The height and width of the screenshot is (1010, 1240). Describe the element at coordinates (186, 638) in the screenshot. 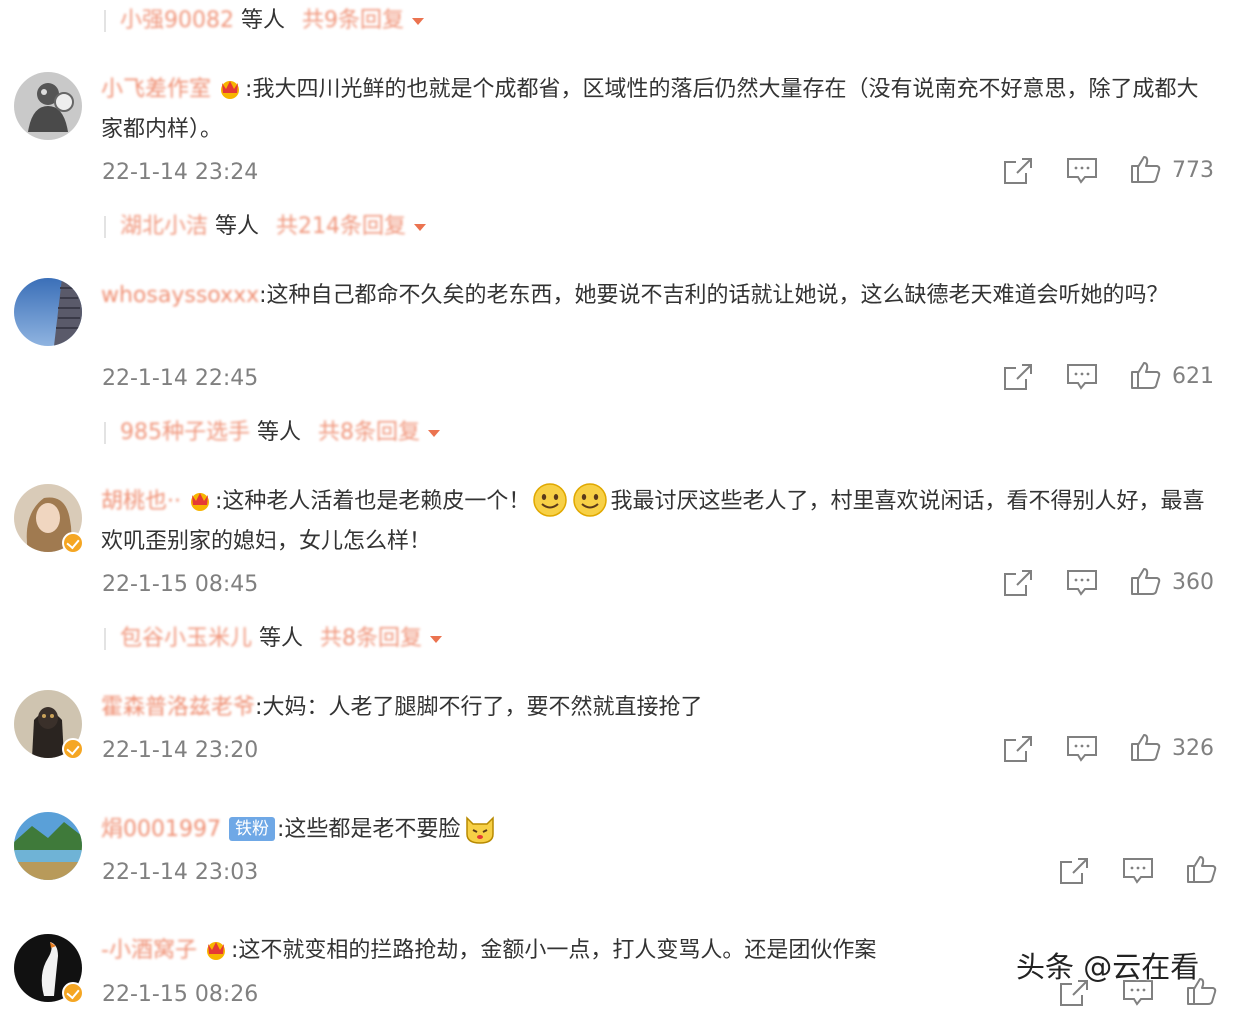

I see `reply-user: 包谷小玉米儿` at that location.